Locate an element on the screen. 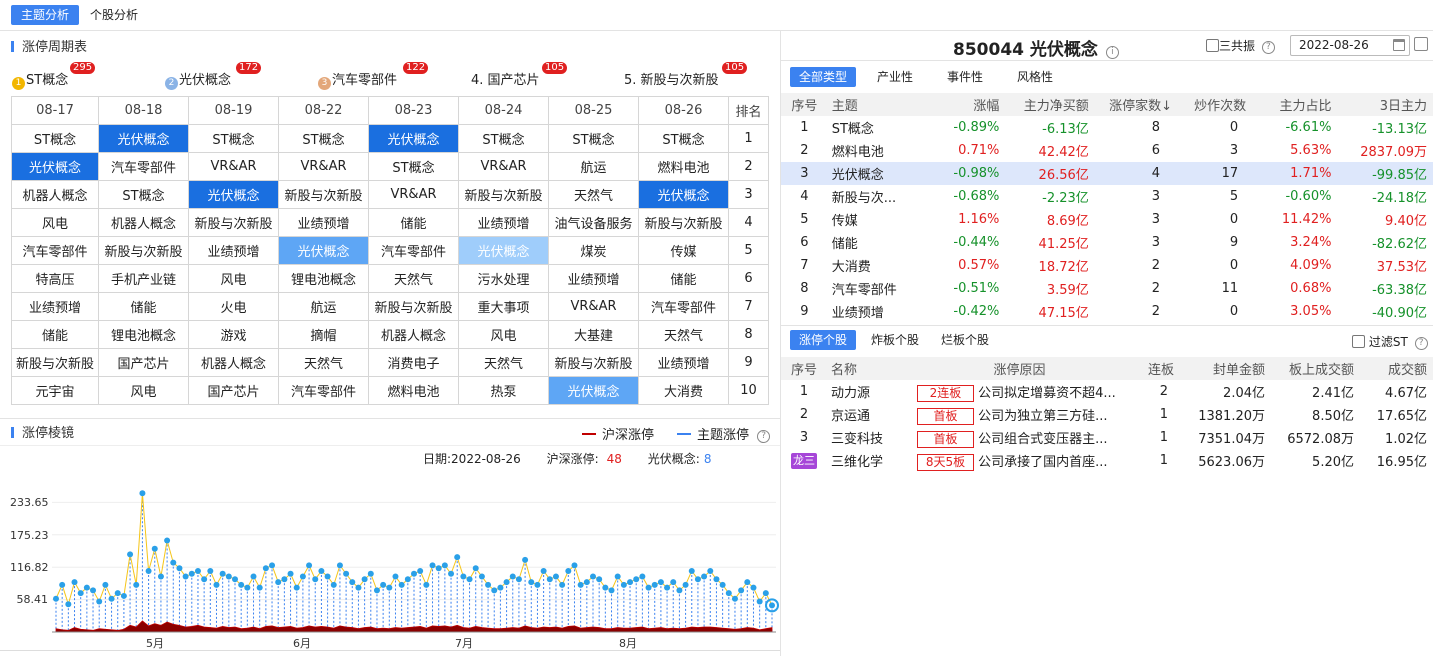 This screenshot has width=1433, height=656. col-header: 板上成交额 is located at coordinates (1315, 368).